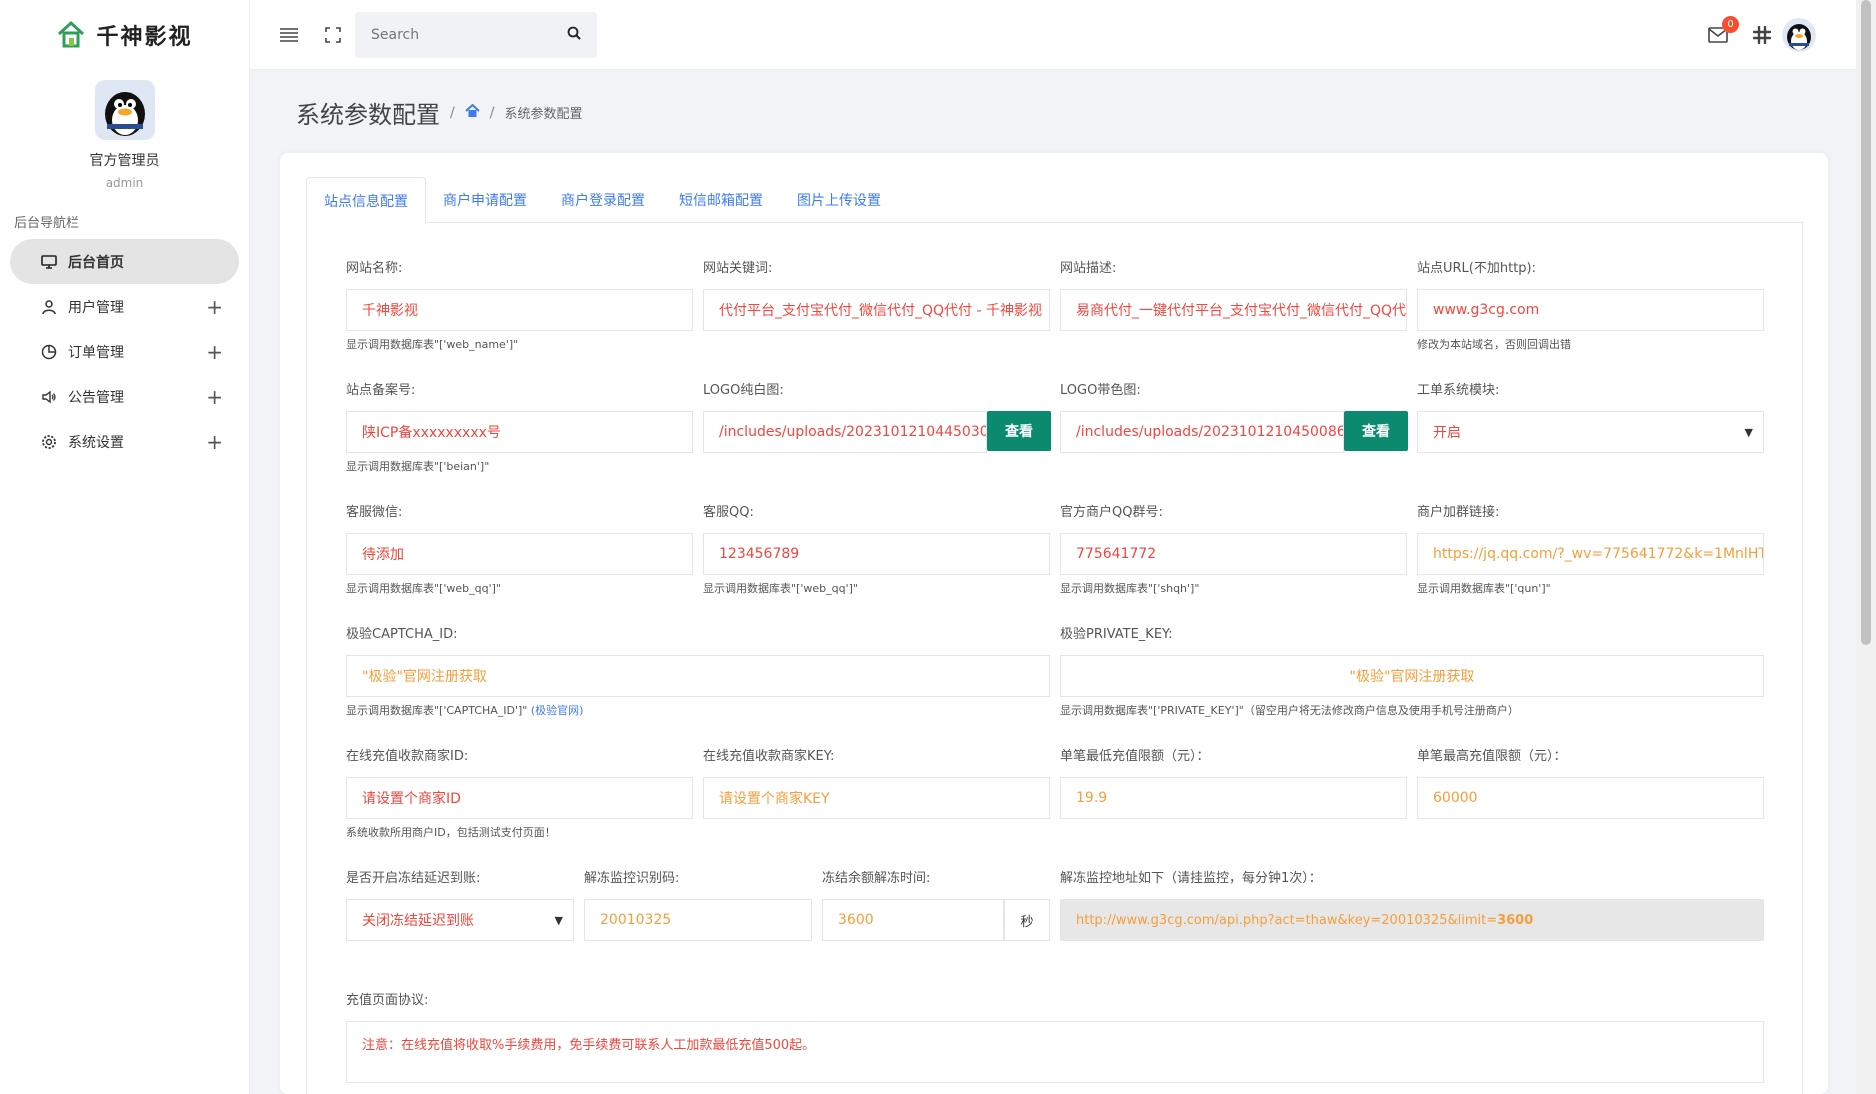  What do you see at coordinates (1723, 31) in the screenshot?
I see `mail-icon: 0` at bounding box center [1723, 31].